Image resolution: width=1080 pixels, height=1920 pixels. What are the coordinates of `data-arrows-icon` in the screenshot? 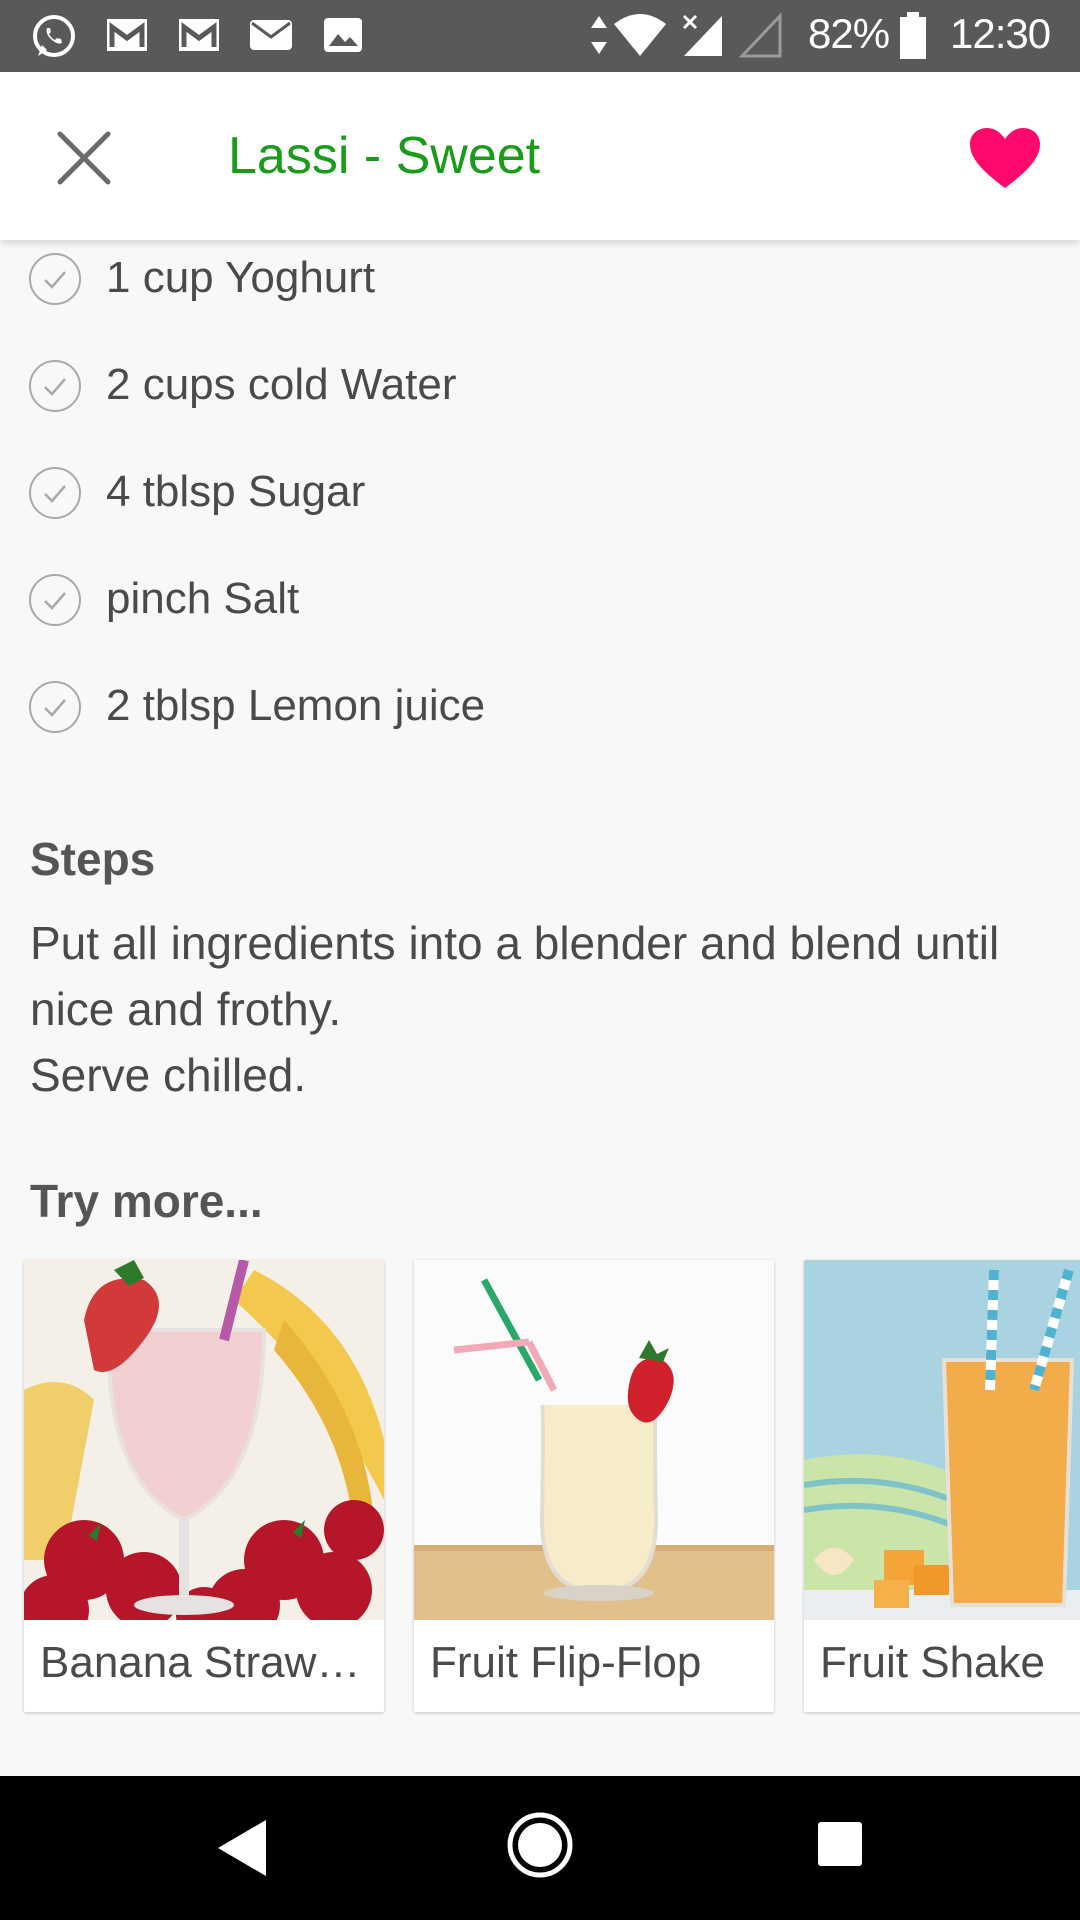 It's located at (599, 35).